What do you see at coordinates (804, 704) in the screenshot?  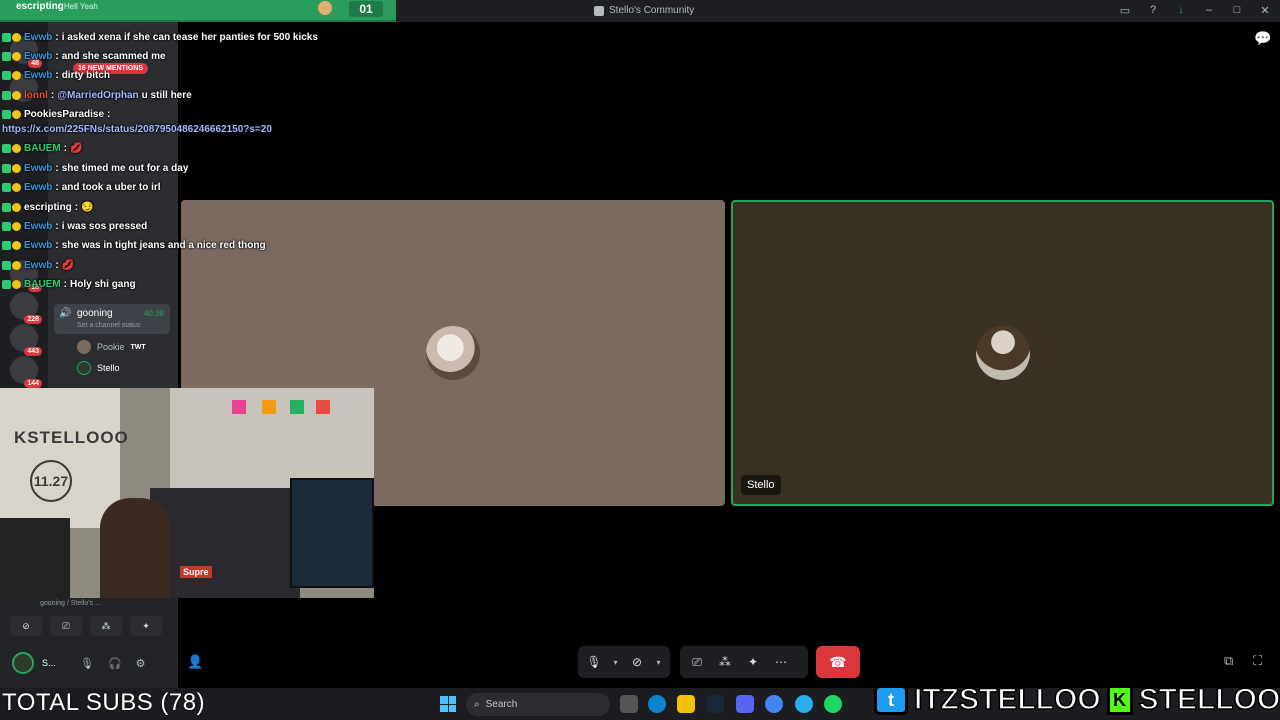 I see `telegram-icon` at bounding box center [804, 704].